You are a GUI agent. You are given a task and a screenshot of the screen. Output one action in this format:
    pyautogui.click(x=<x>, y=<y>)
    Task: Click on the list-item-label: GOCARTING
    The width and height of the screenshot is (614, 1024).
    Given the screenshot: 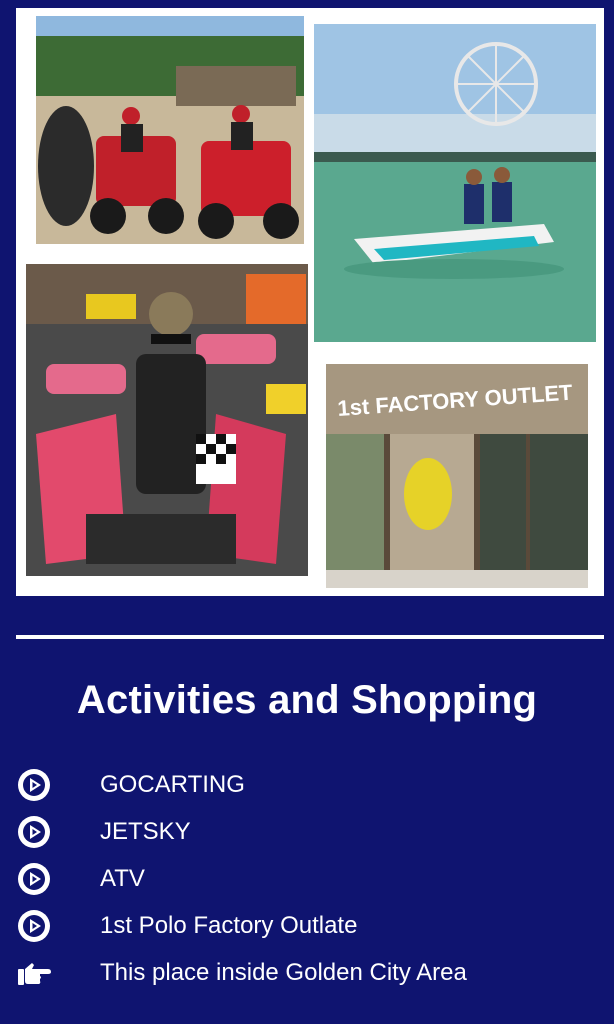 What is the action you would take?
    pyautogui.click(x=172, y=784)
    